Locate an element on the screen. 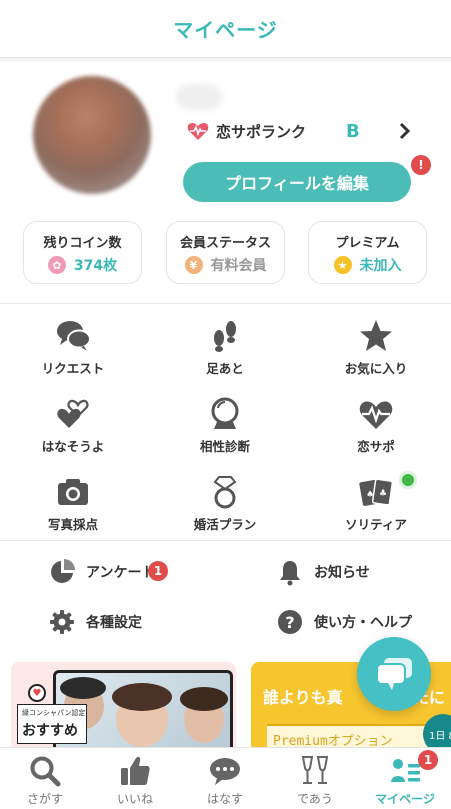 The width and height of the screenshot is (451, 809). menu-label: はなそうよ is located at coordinates (73, 446).